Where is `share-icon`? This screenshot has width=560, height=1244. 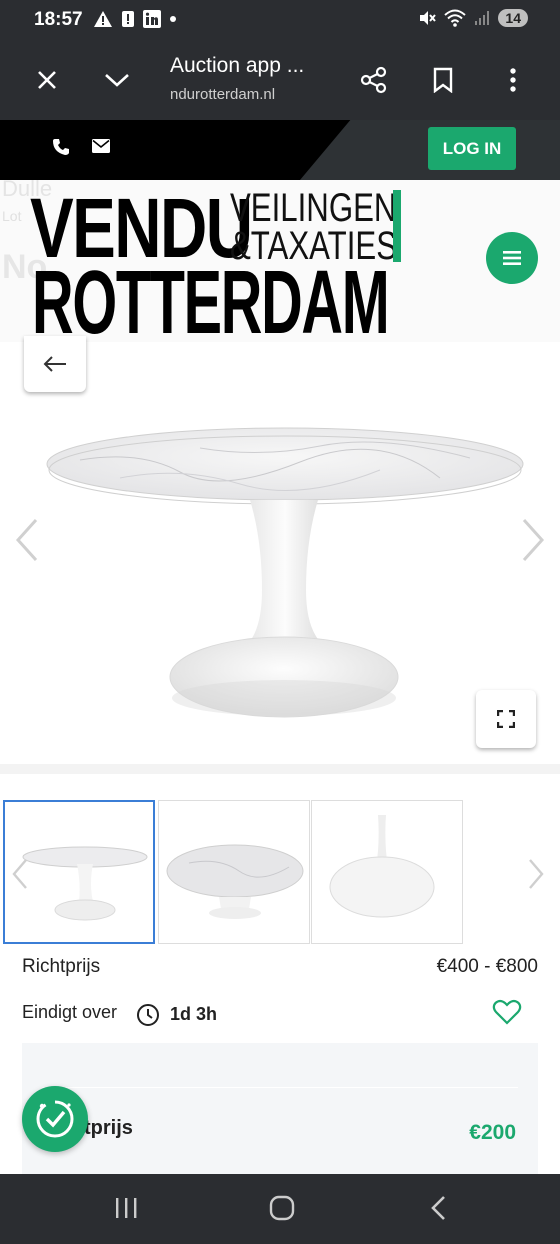
share-icon is located at coordinates (374, 80).